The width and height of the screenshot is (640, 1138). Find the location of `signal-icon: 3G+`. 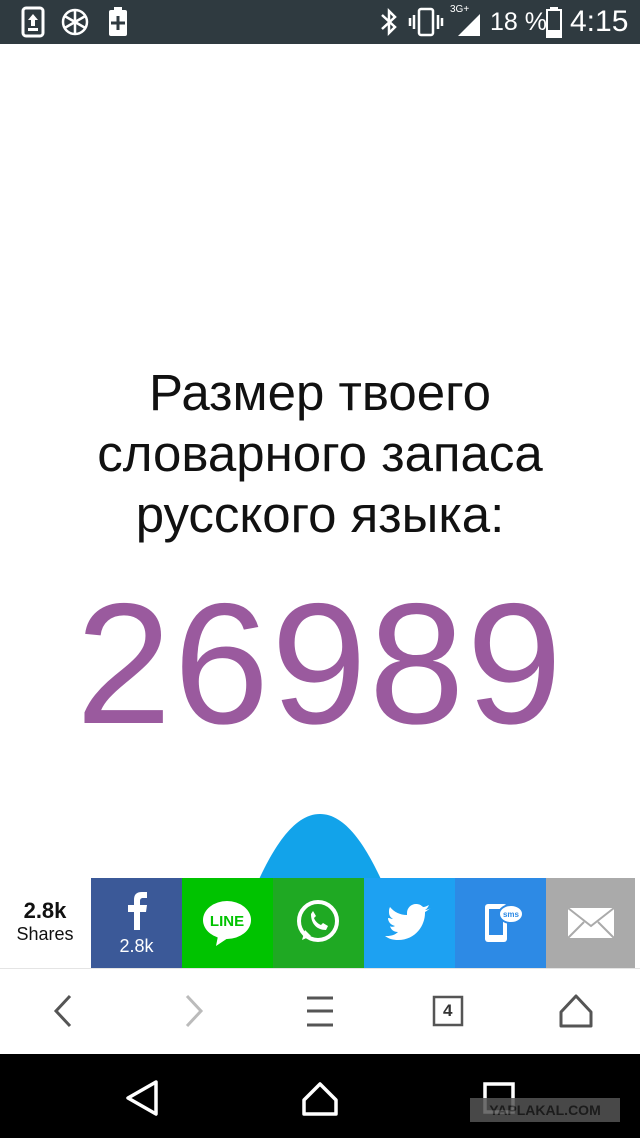

signal-icon: 3G+ is located at coordinates (465, 20).